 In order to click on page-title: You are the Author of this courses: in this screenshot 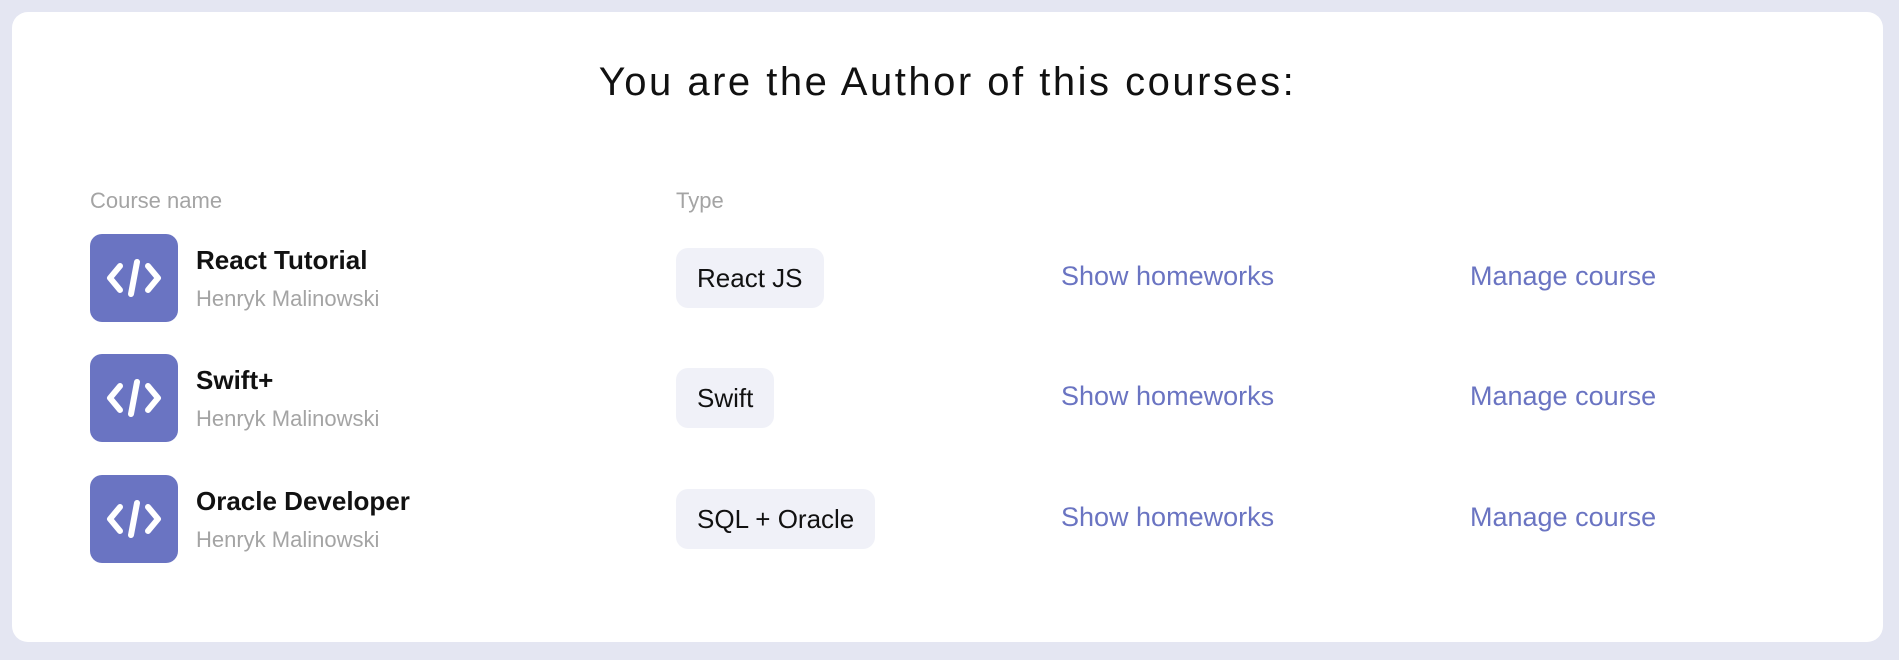, I will do `click(947, 82)`.